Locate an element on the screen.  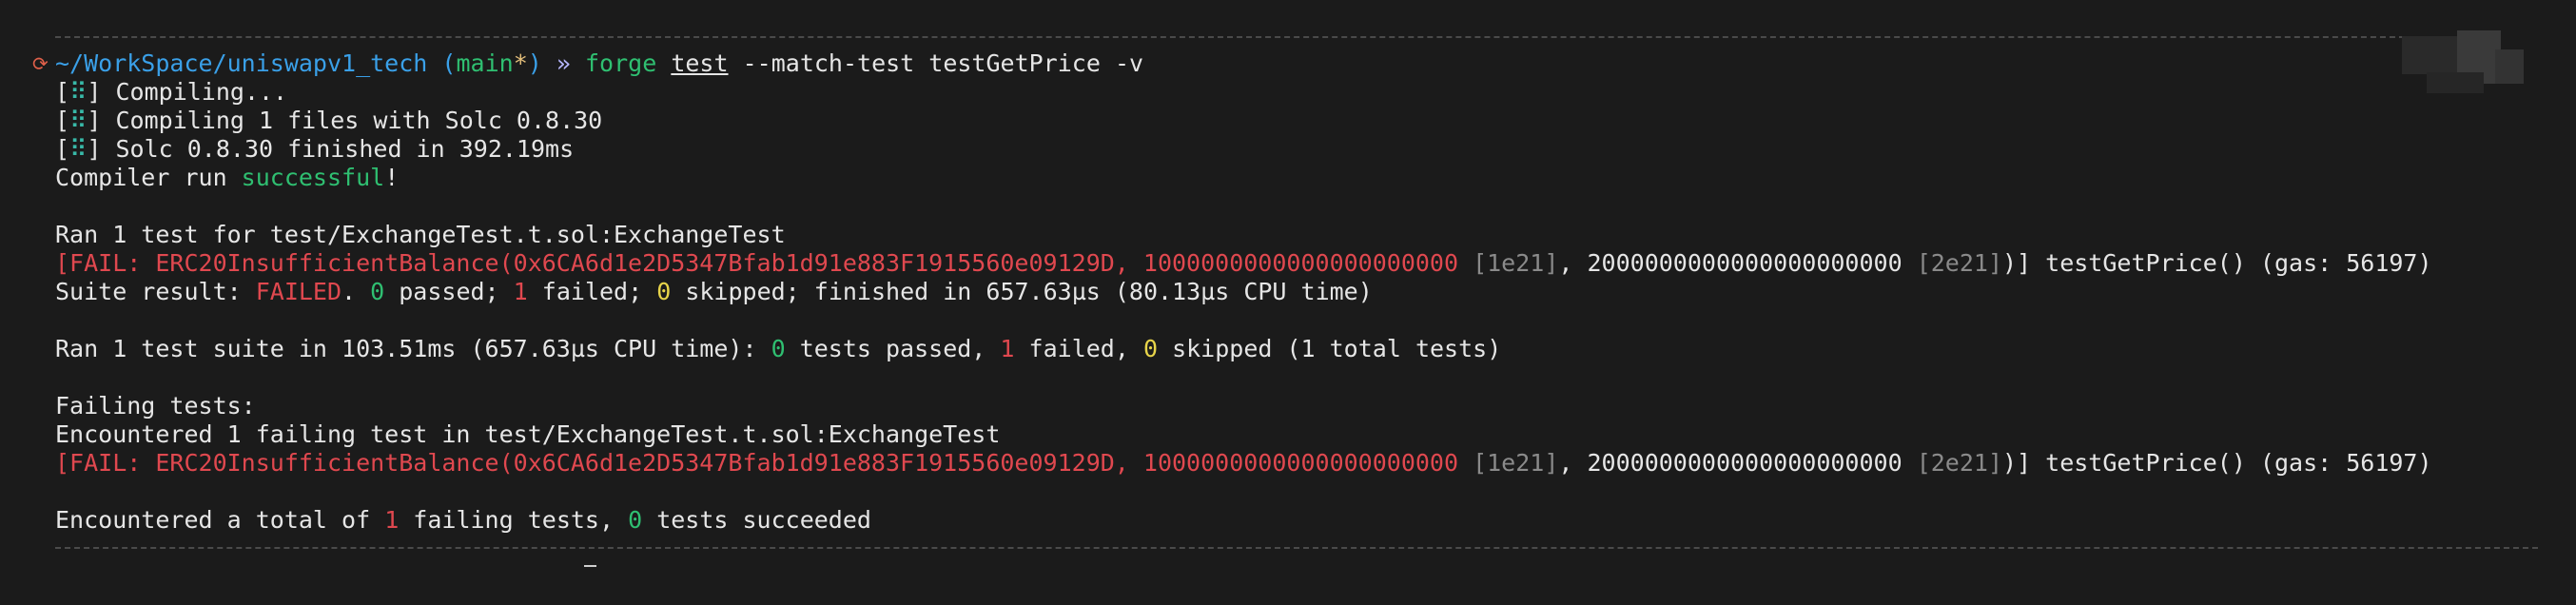
prompt-branch-close: ) is located at coordinates (535, 63).